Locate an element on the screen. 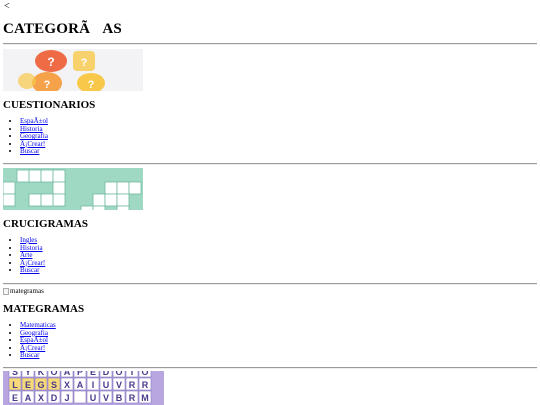  wordsearch-letter: I is located at coordinates (93, 385).